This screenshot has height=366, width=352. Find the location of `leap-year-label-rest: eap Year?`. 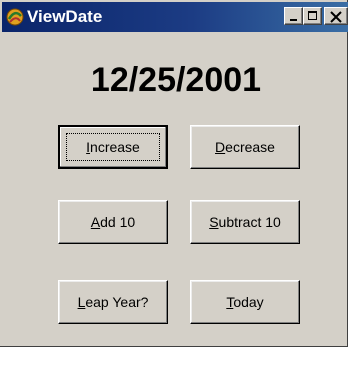

leap-year-label-rest: eap Year? is located at coordinates (117, 302).